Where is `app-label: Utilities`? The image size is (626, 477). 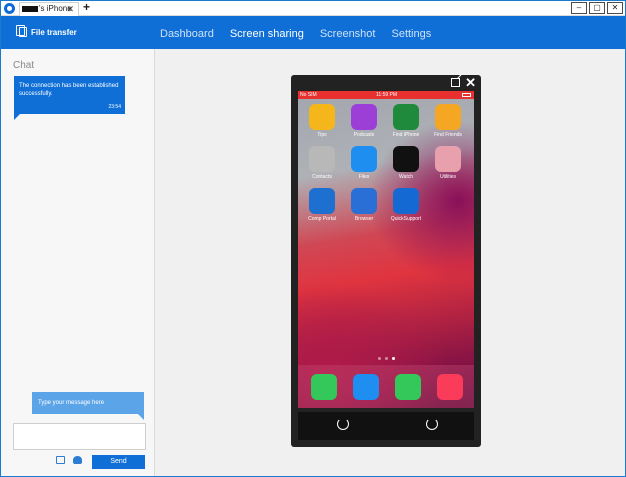
app-label: Utilities is located at coordinates (448, 177).